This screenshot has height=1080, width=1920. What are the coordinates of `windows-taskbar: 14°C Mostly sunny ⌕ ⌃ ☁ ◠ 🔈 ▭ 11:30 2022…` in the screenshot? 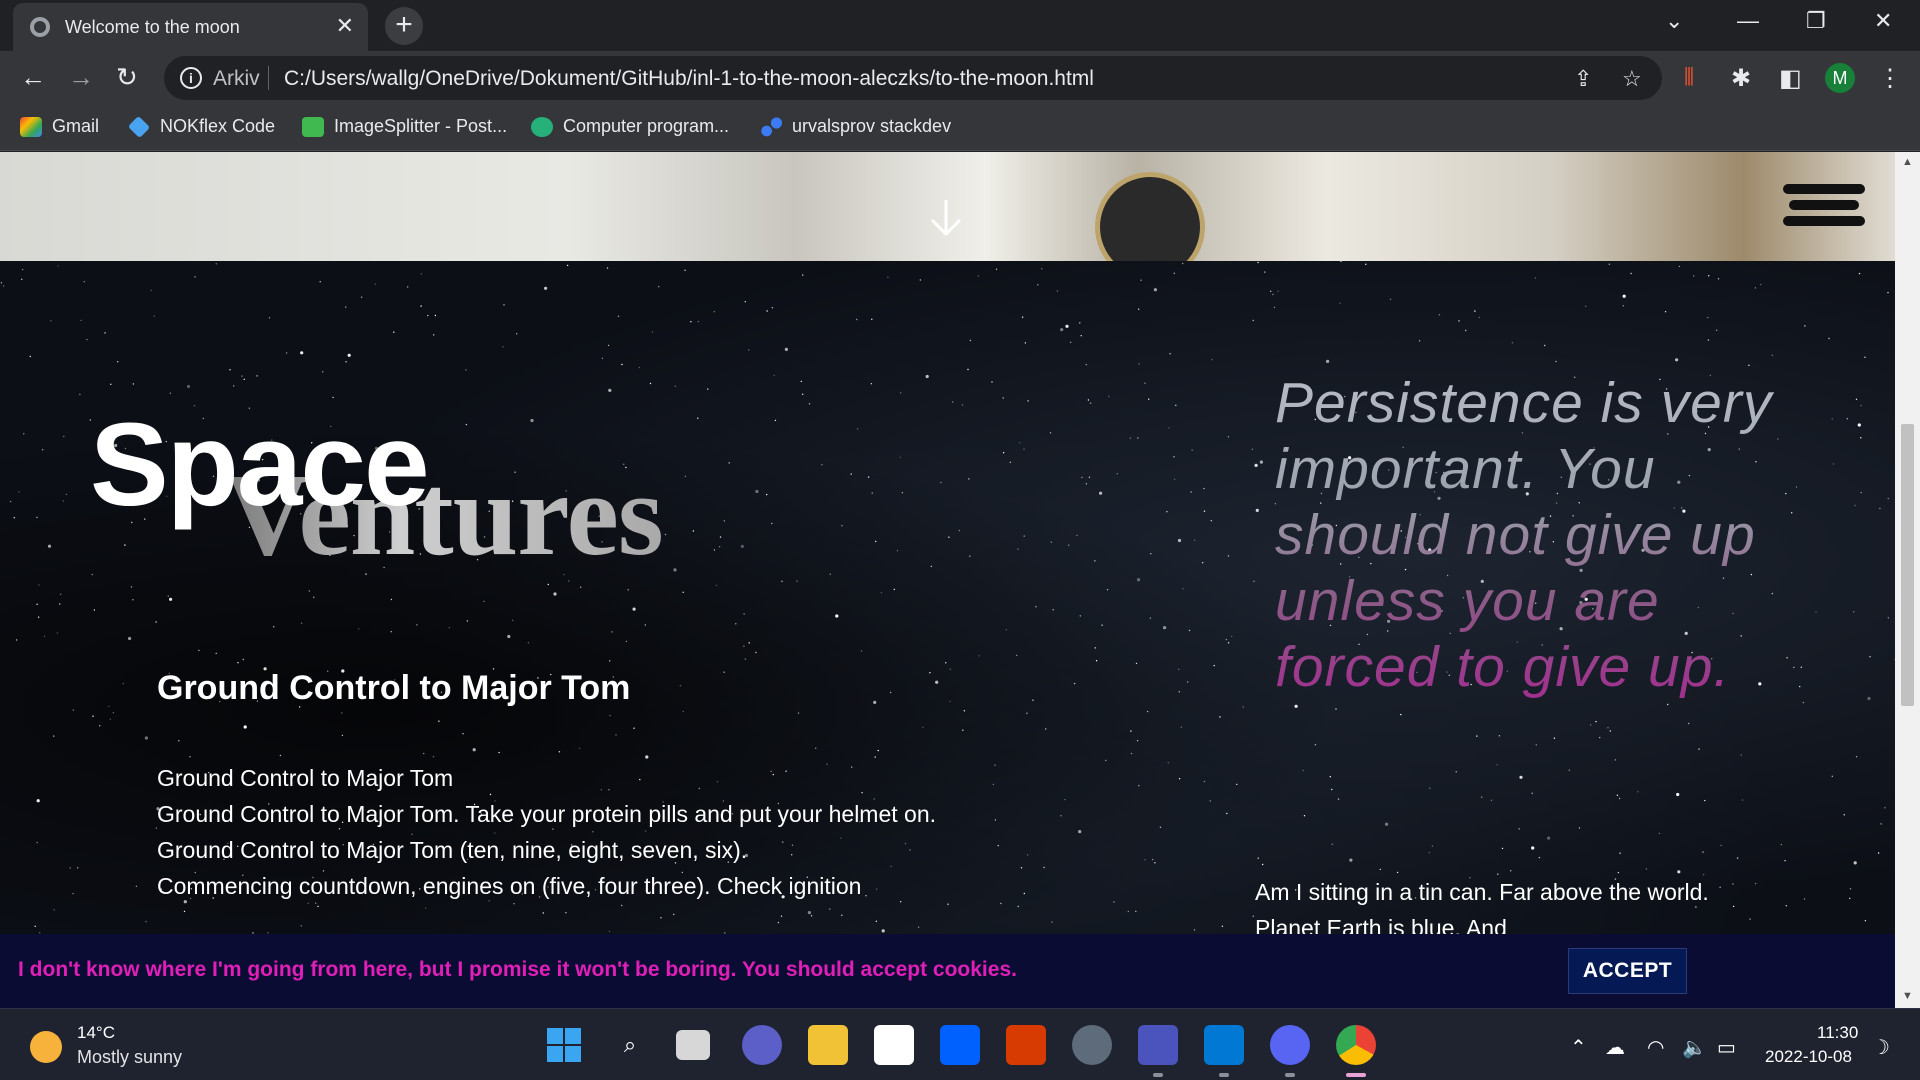 It's located at (960, 1044).